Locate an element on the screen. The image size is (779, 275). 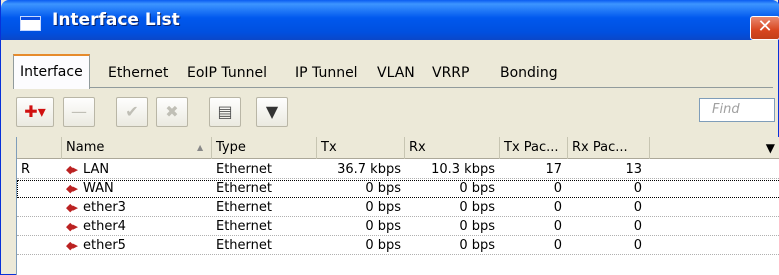
row-name-text: ether5 is located at coordinates (104, 245).